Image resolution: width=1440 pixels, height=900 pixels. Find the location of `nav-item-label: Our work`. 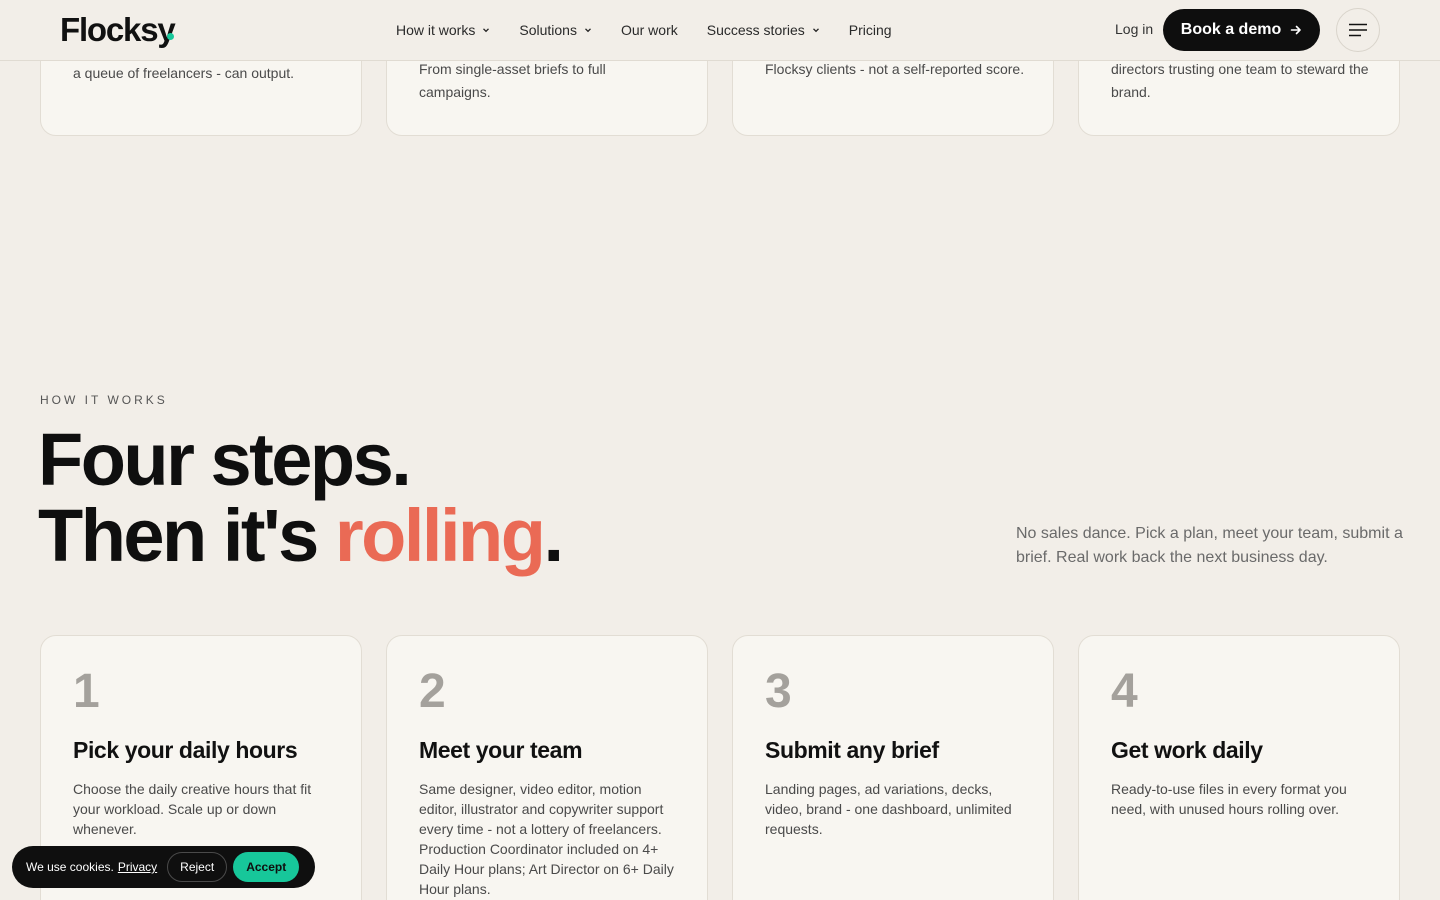

nav-item-label: Our work is located at coordinates (649, 30).